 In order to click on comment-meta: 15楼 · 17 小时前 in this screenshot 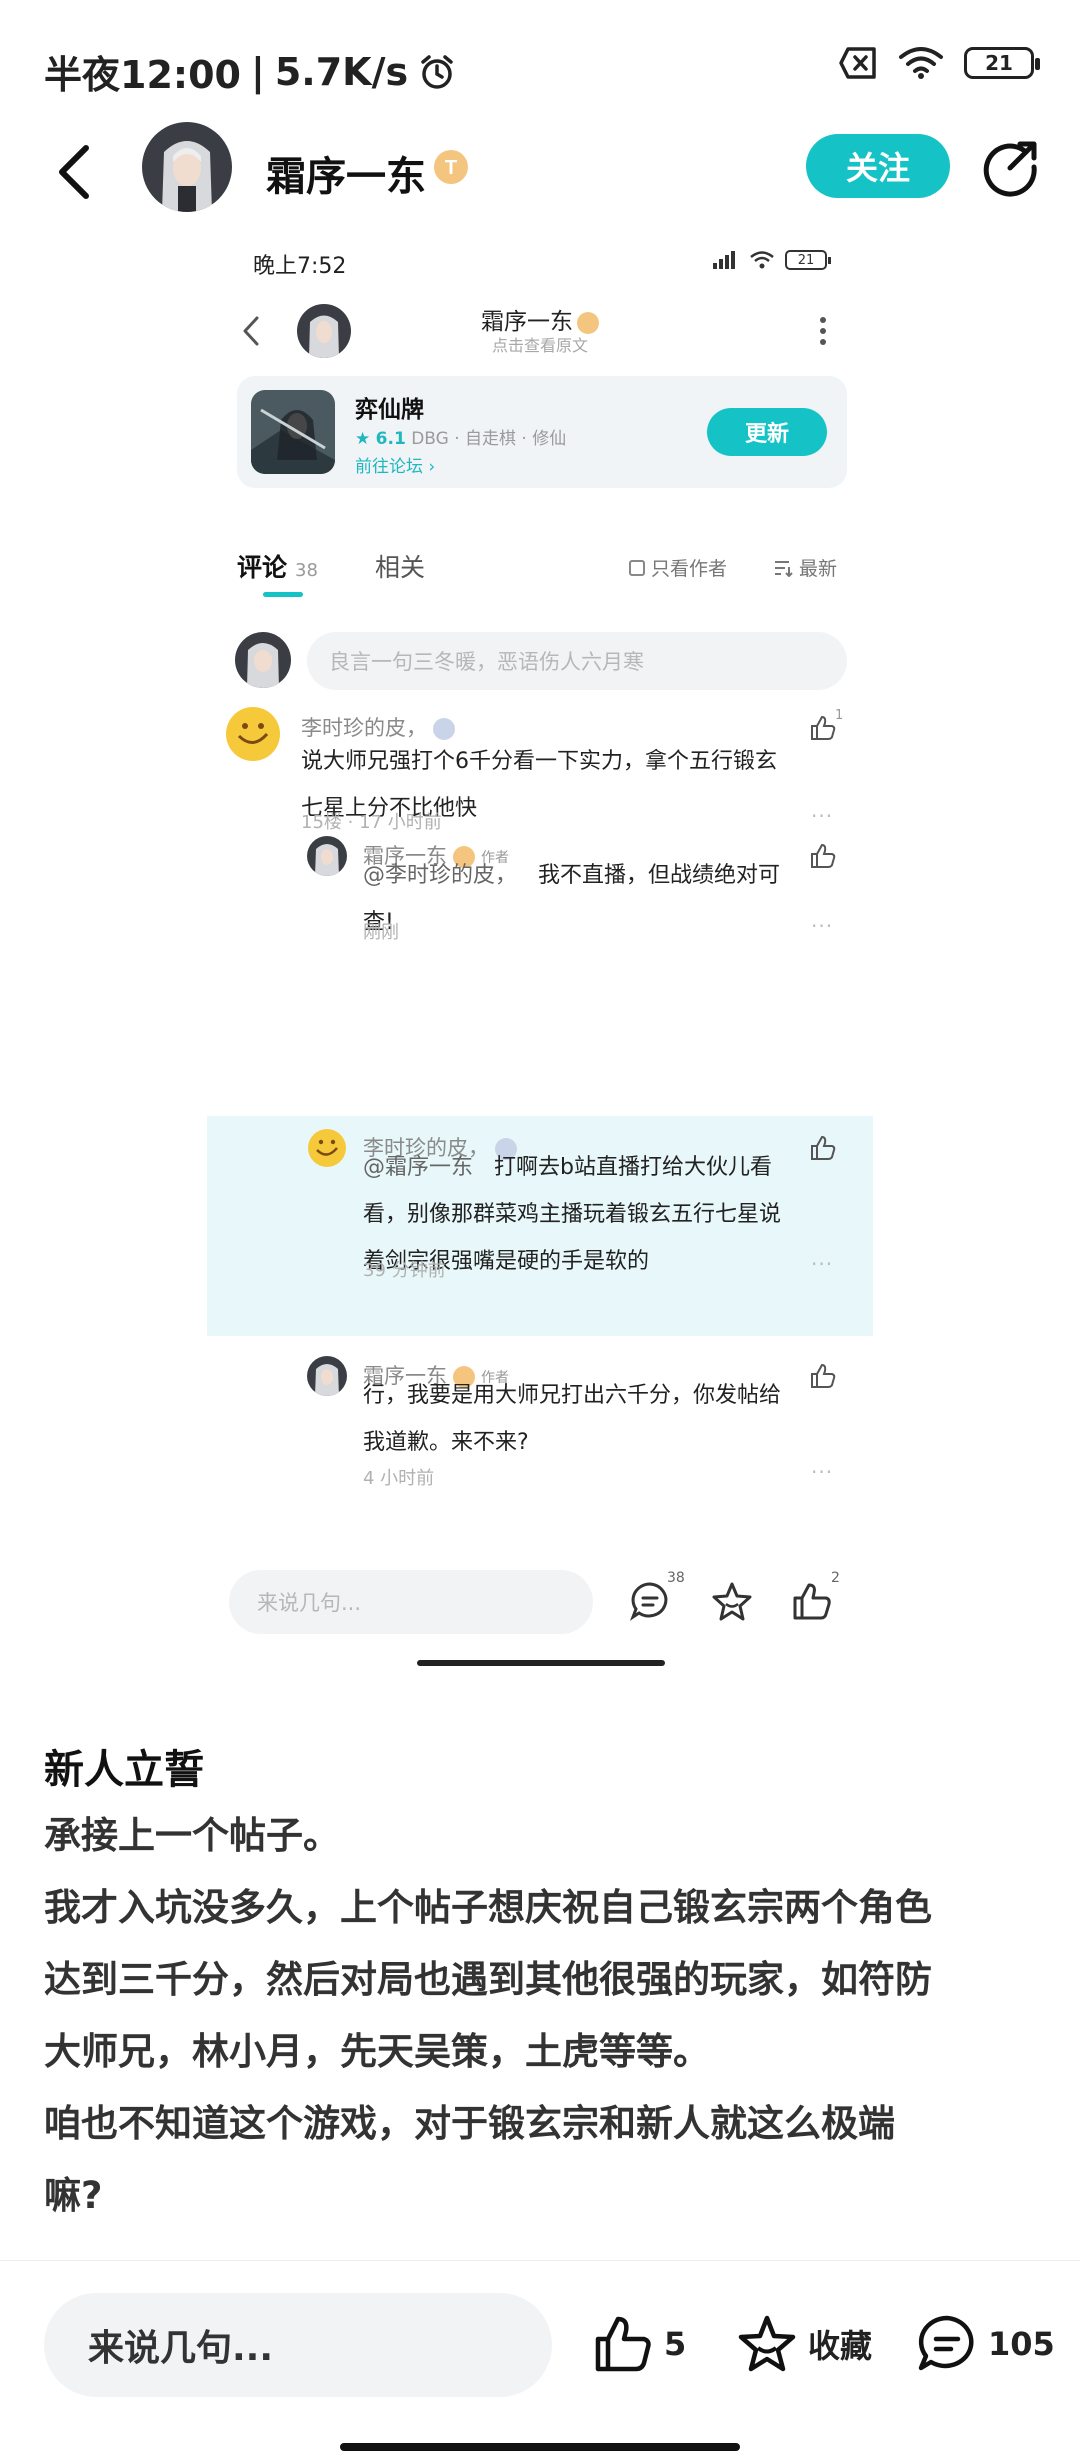, I will do `click(371, 822)`.